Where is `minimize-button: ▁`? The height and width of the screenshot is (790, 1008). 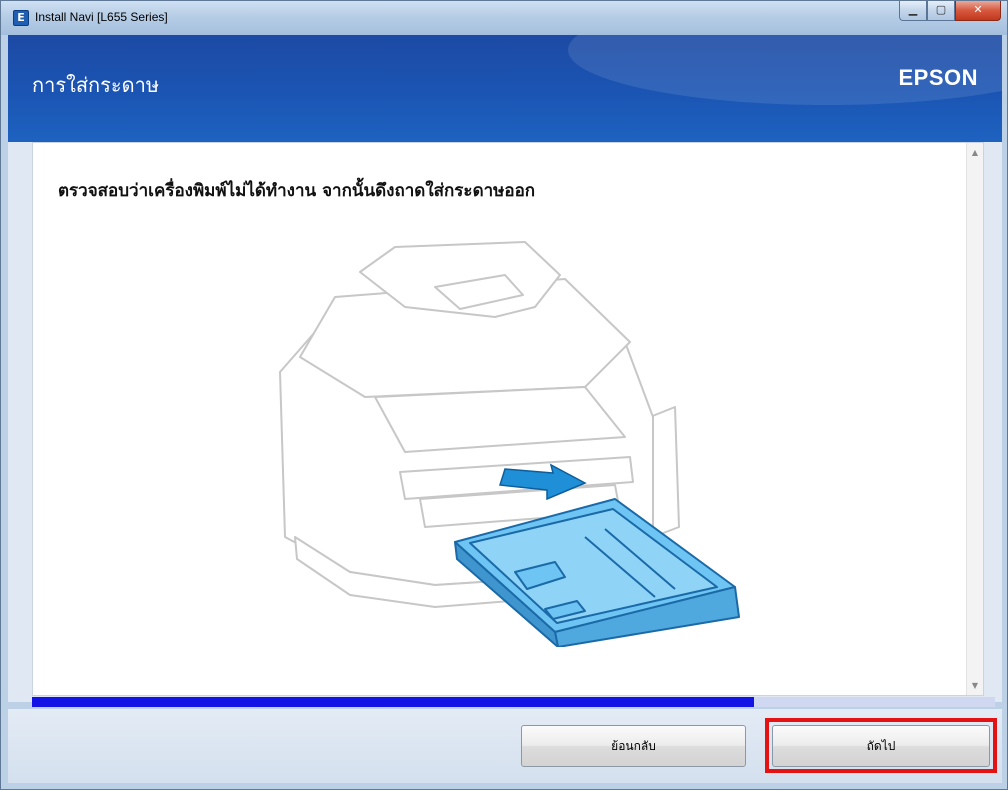
minimize-button: ▁ is located at coordinates (913, 11).